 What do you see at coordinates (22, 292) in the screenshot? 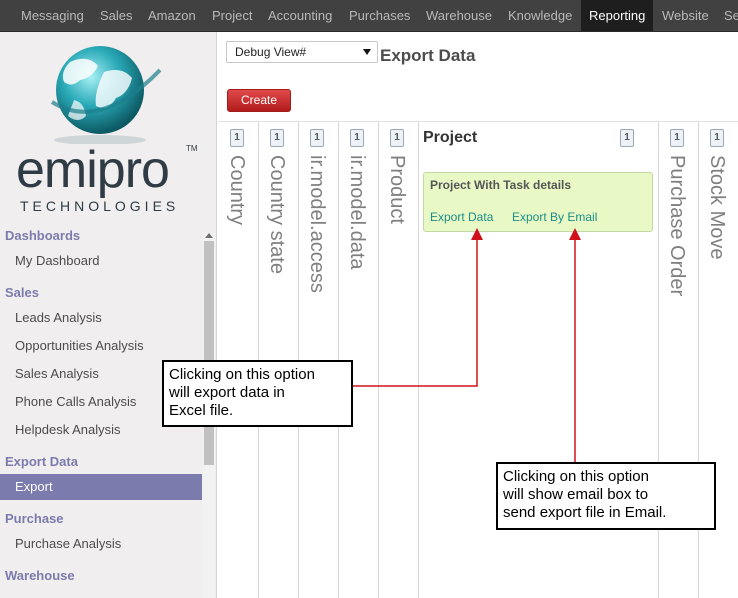
I see `sidebar-section-sales: Sales` at bounding box center [22, 292].